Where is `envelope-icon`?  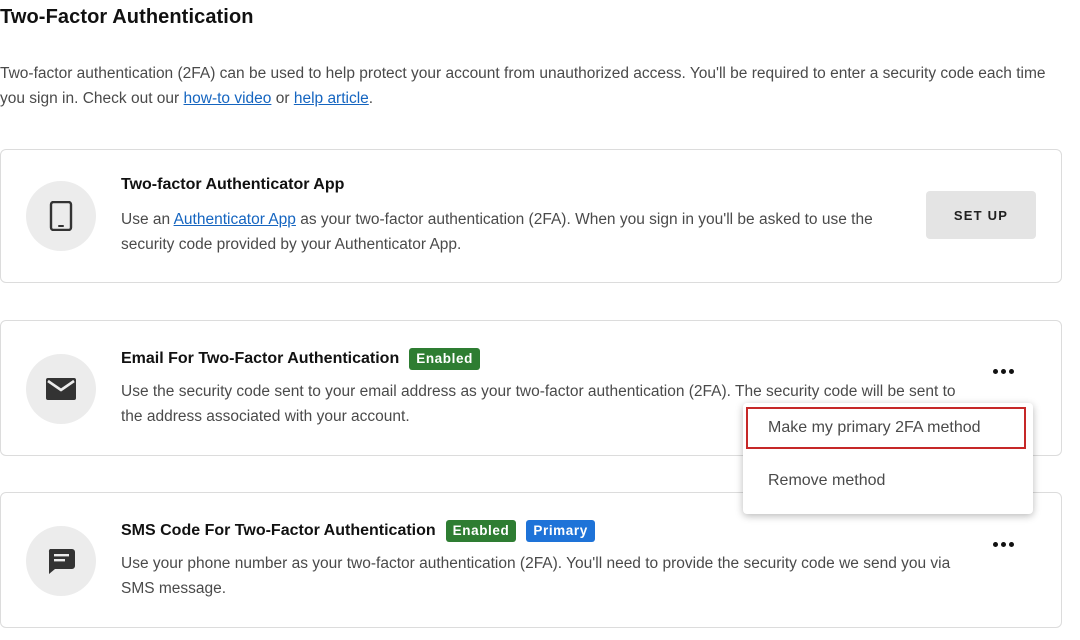 envelope-icon is located at coordinates (61, 389).